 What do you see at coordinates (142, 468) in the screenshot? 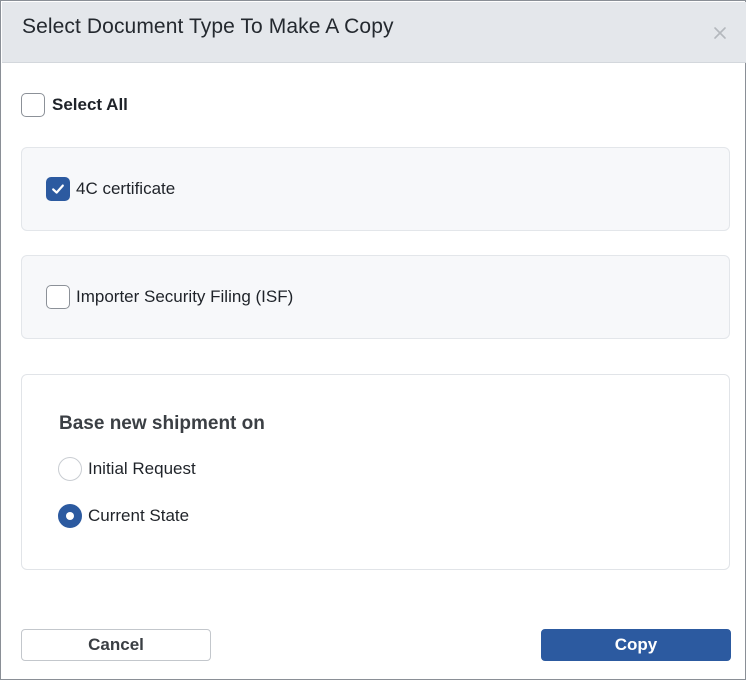
I see `radio-label: Initial Request` at bounding box center [142, 468].